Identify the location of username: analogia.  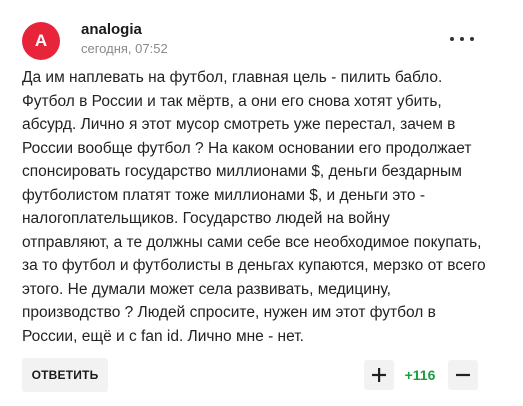
(111, 30).